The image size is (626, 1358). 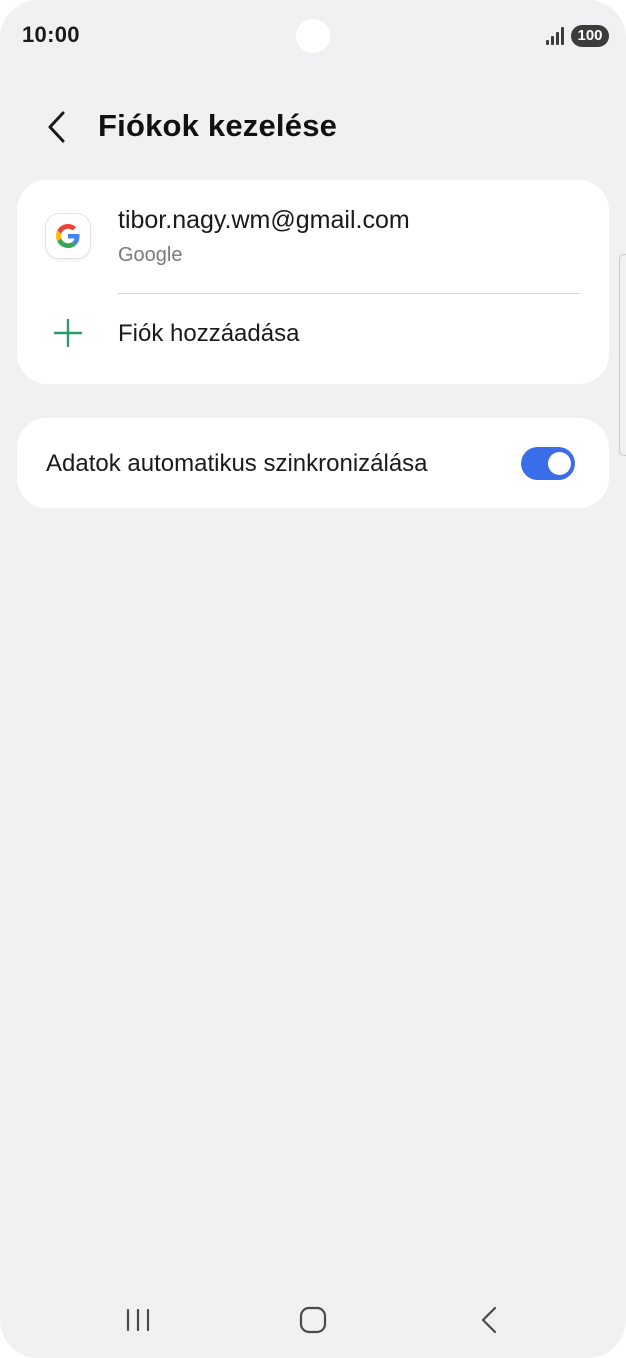 I want to click on sync-label: Adatok automatikus szinkronizálása, so click(x=237, y=463).